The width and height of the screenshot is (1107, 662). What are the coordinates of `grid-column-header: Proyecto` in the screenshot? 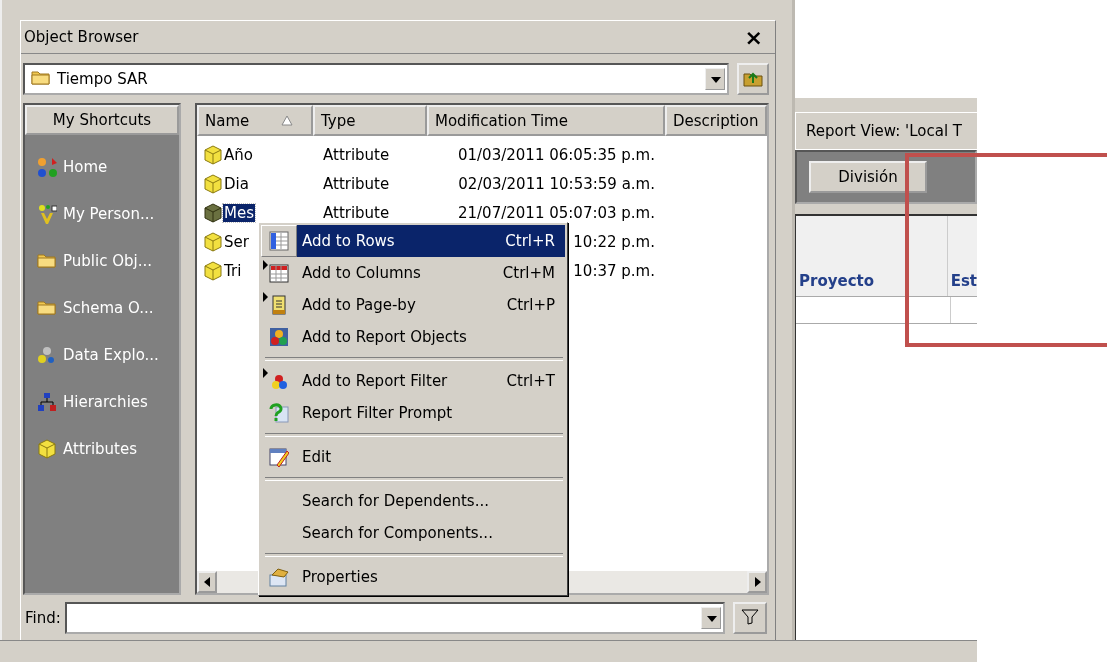 It's located at (872, 256).